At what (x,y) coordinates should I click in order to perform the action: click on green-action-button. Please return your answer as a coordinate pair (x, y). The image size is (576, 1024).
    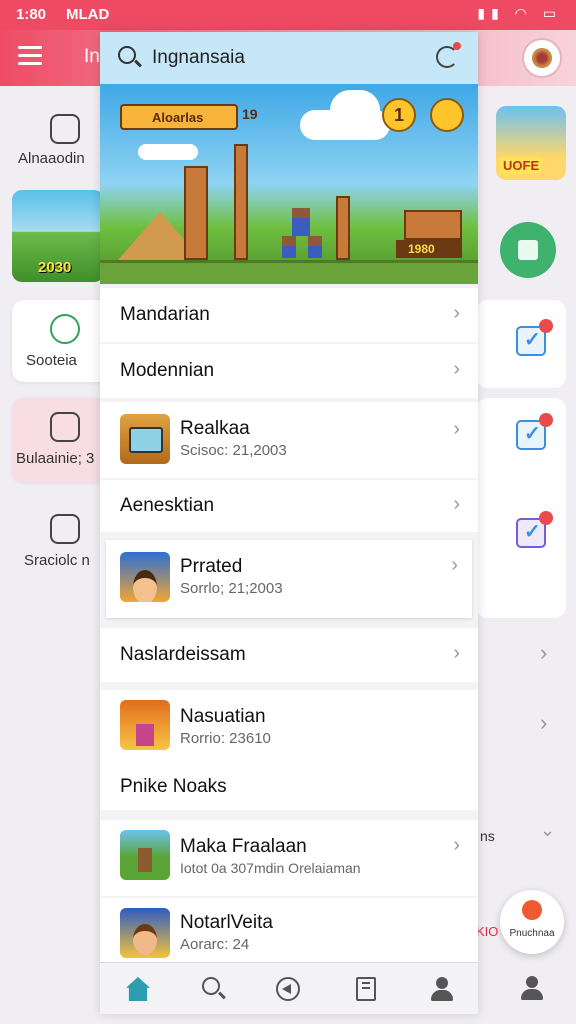
    Looking at the image, I should click on (528, 250).